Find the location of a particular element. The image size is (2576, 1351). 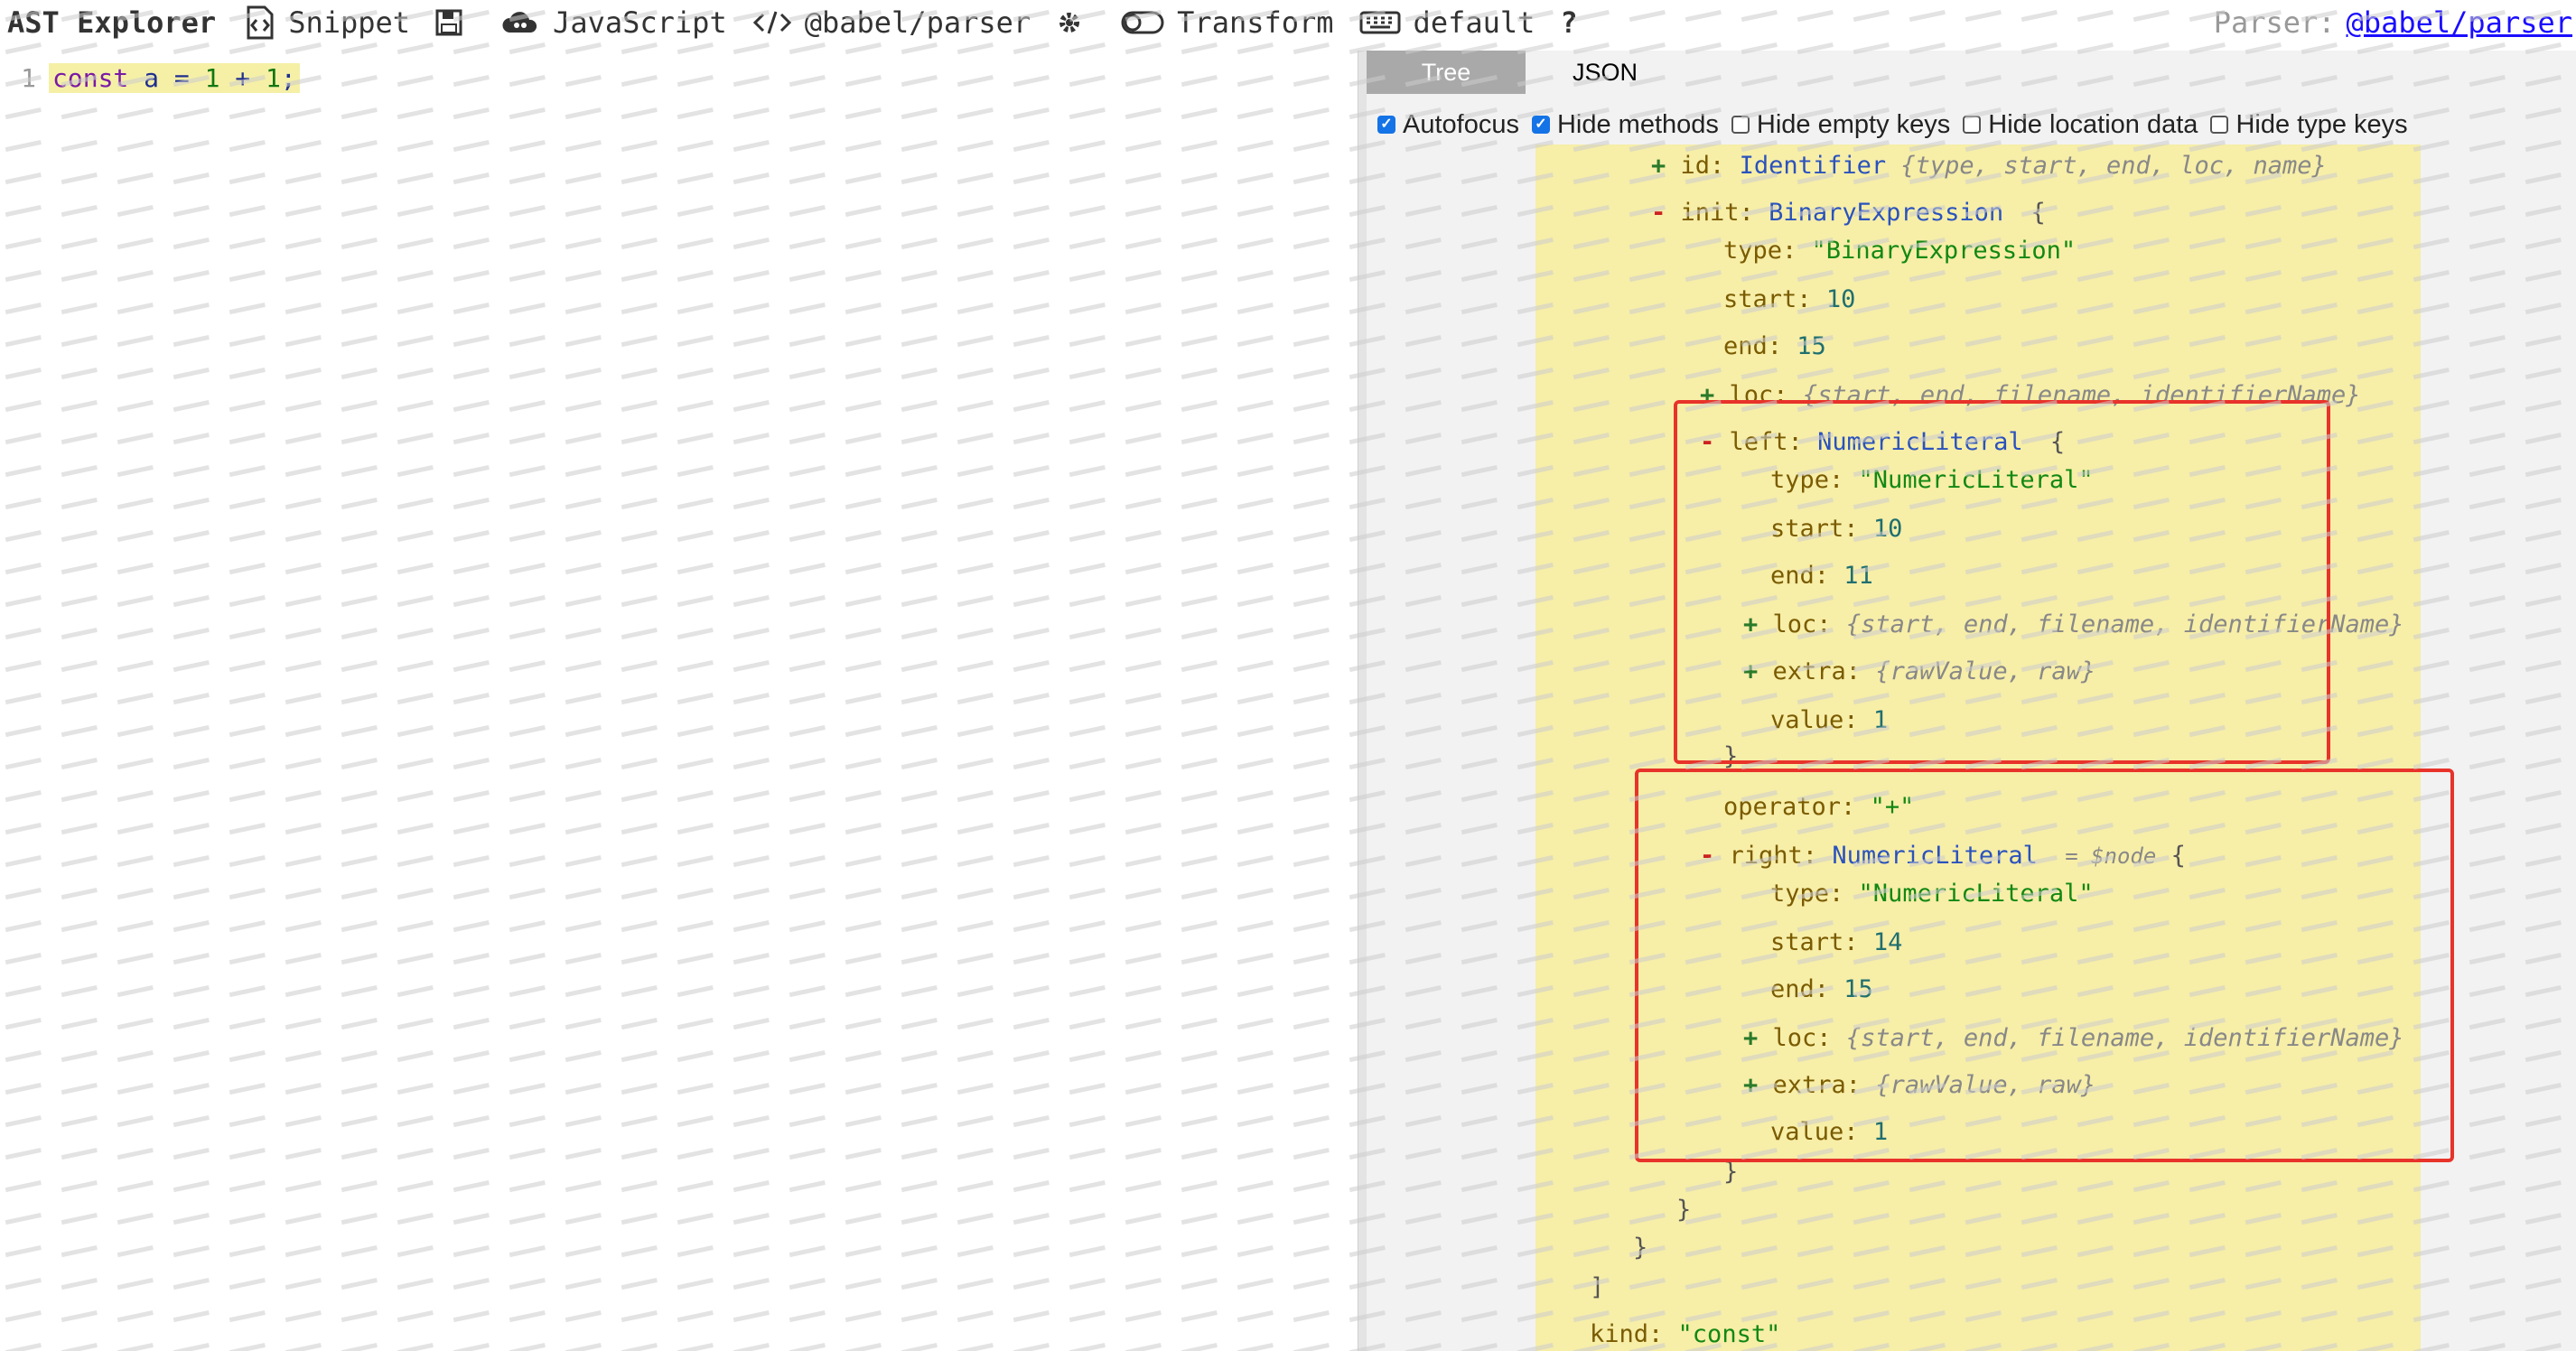

tree-prop: start: 10 is located at coordinates (1789, 299).